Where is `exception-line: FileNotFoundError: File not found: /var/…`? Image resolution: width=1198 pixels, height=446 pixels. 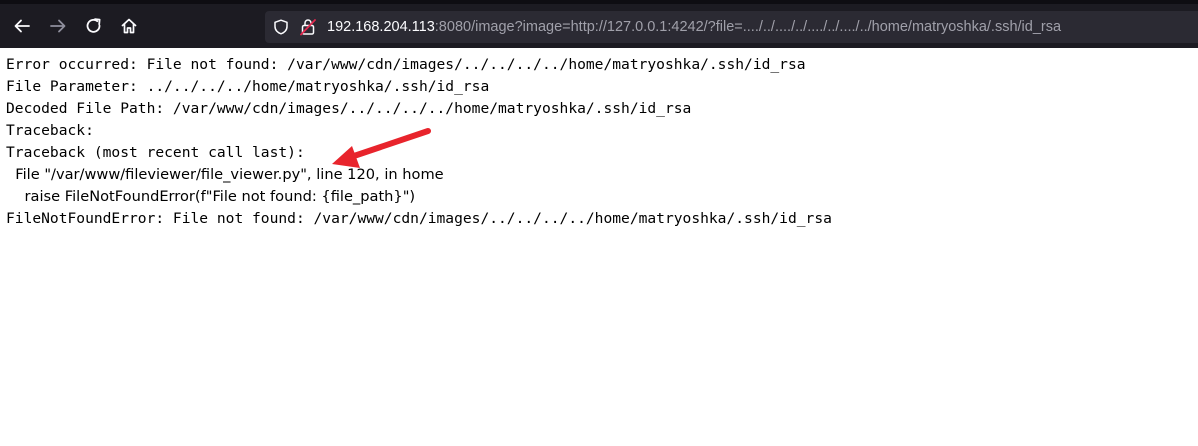 exception-line: FileNotFoundError: File not found: /var/… is located at coordinates (419, 218).